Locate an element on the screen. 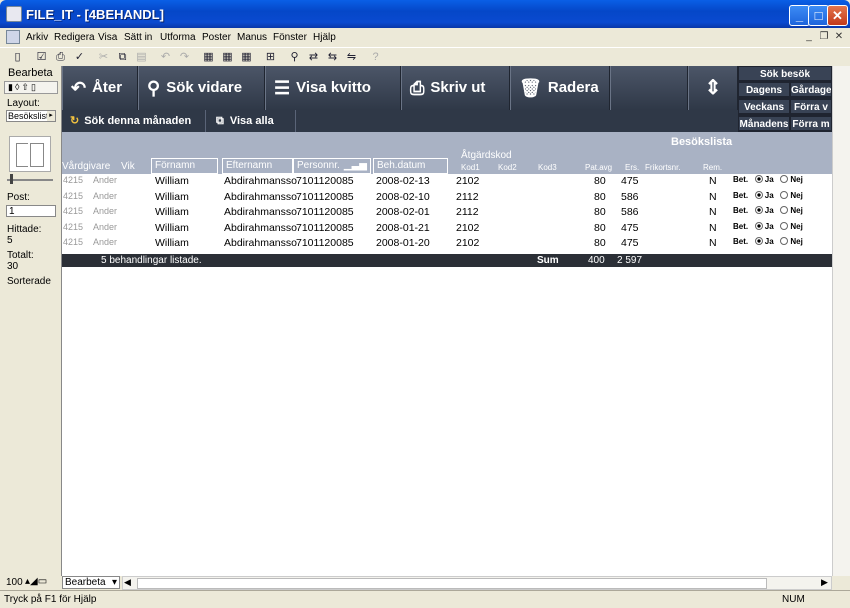 Image resolution: width=850 pixels, height=608 pixels. mdi-close-icon: ✕ is located at coordinates (839, 37).